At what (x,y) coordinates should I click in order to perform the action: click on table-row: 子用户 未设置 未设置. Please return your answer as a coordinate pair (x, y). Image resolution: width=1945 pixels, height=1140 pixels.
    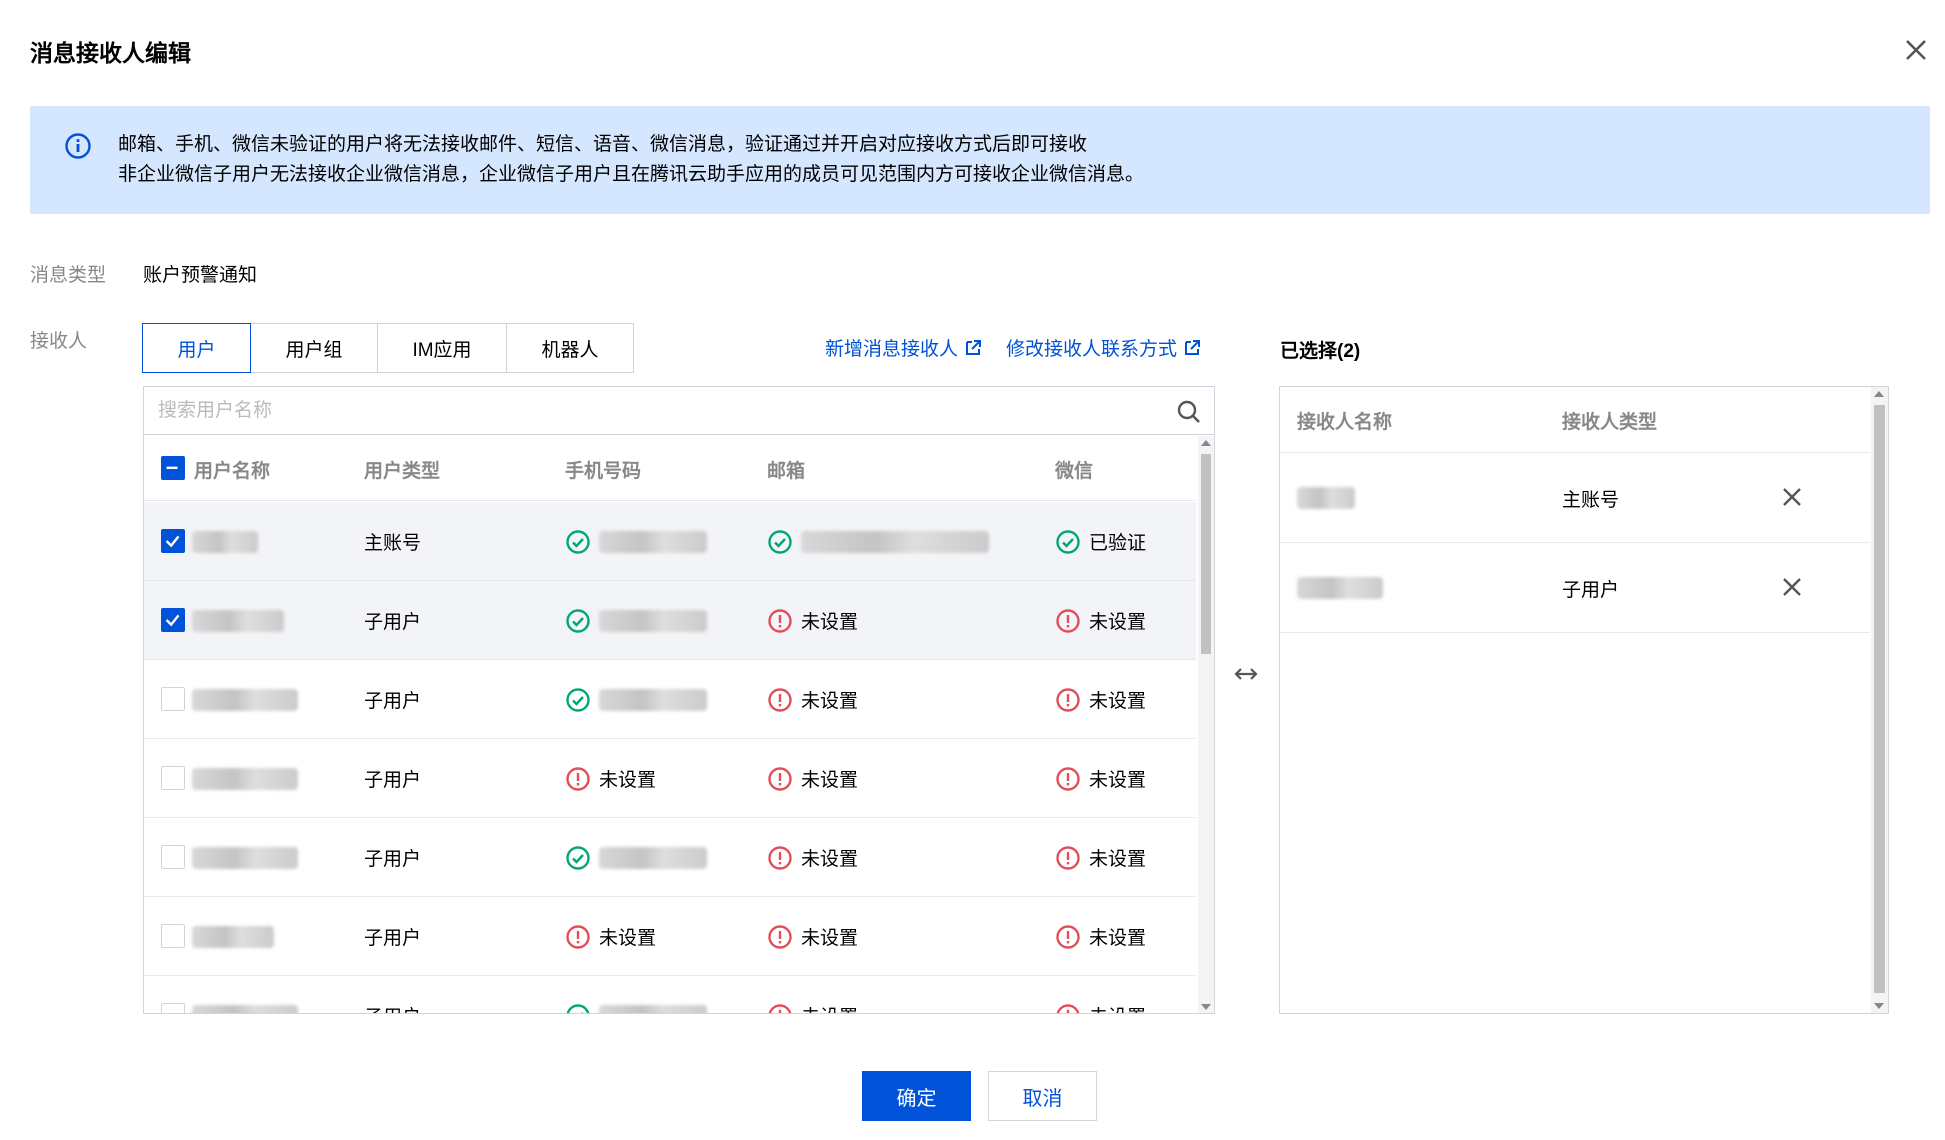
    Looking at the image, I should click on (670, 620).